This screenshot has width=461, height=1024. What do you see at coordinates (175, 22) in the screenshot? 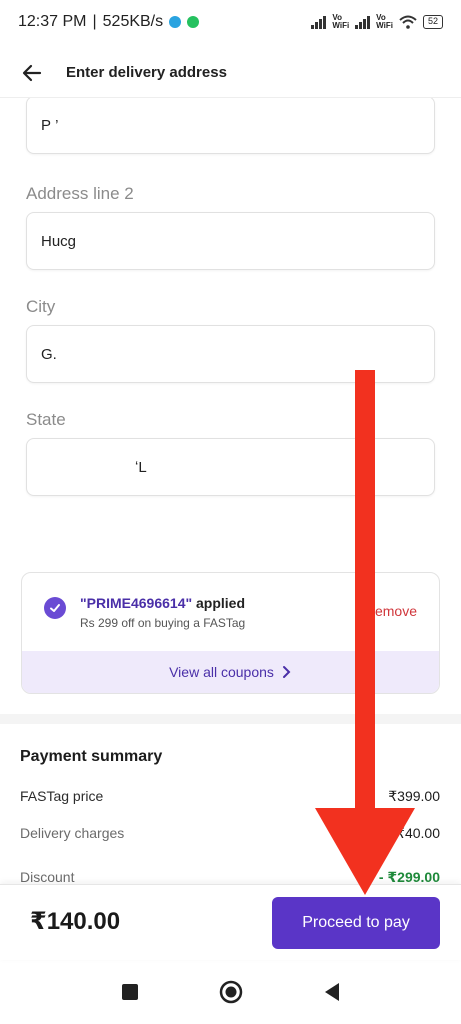
I see `telegram-icon` at bounding box center [175, 22].